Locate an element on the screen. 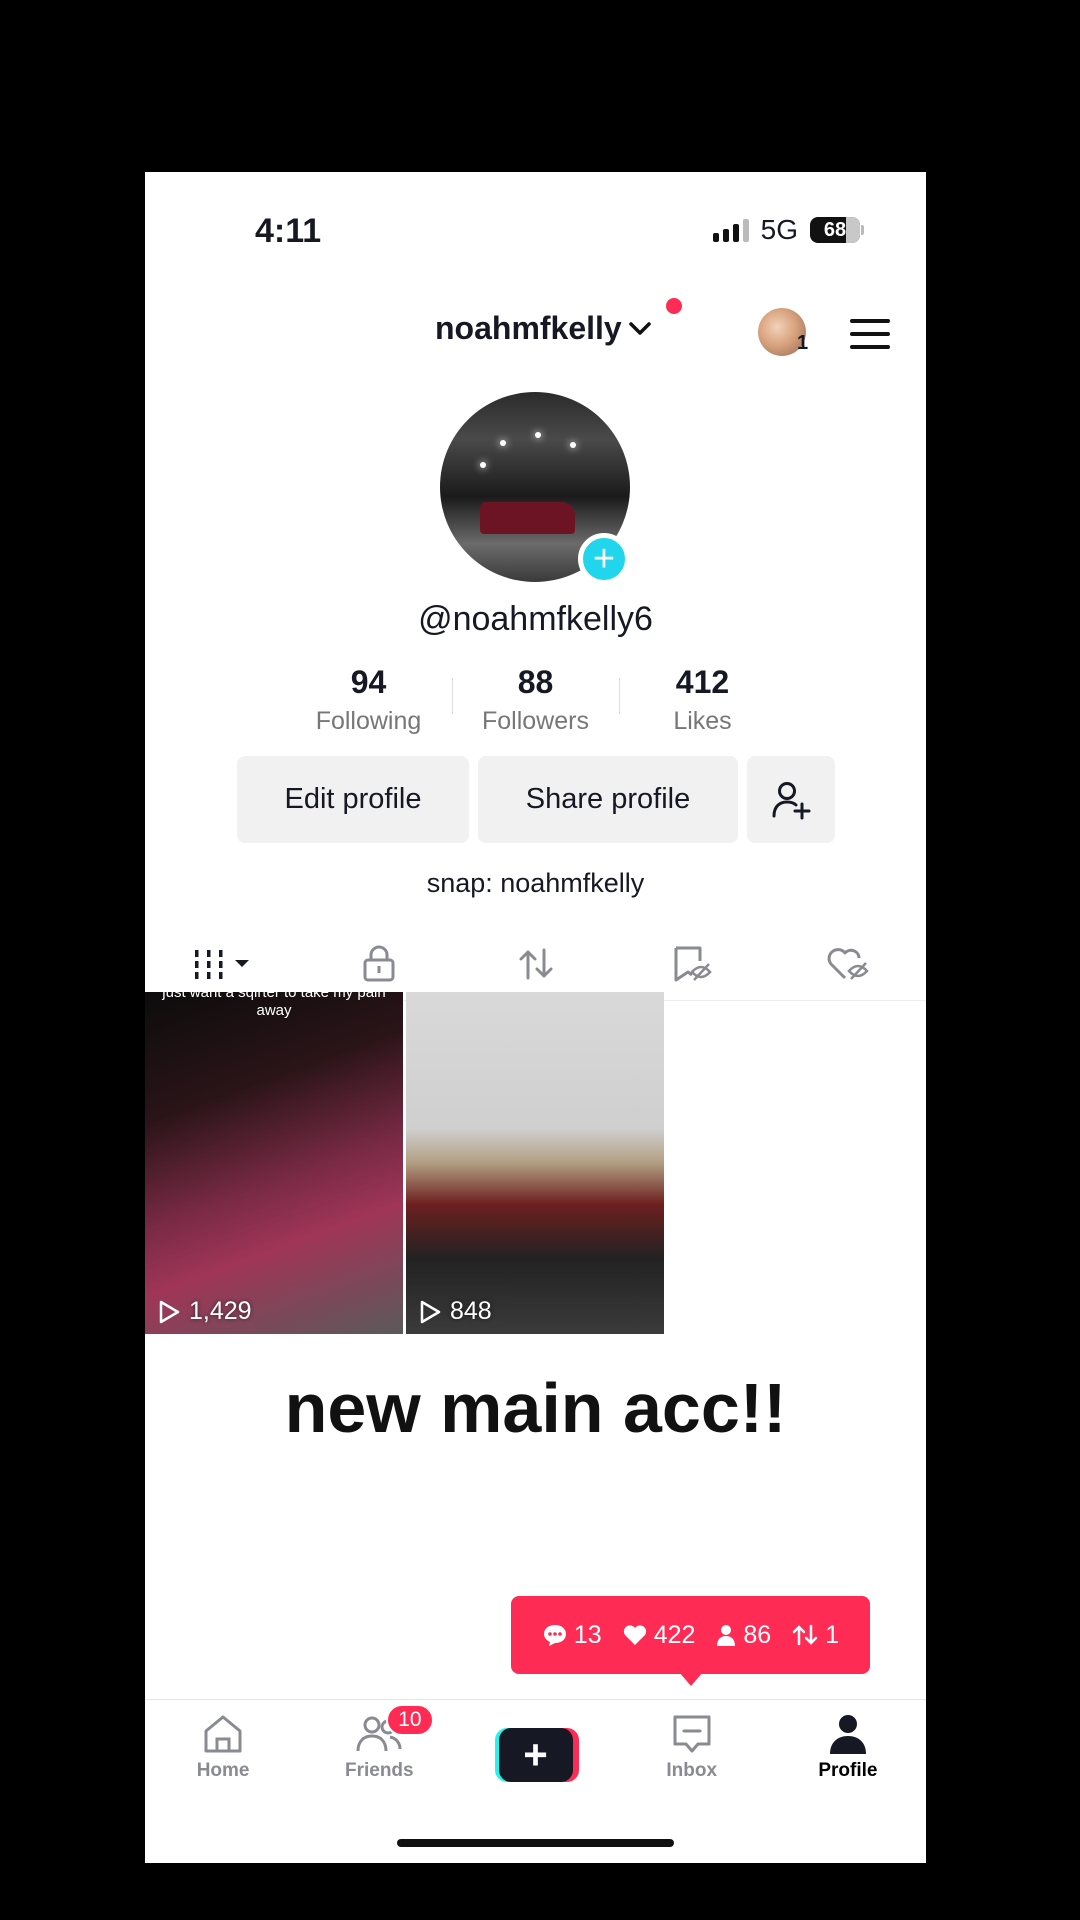  account-switcher: noahmfkelly is located at coordinates (543, 328).